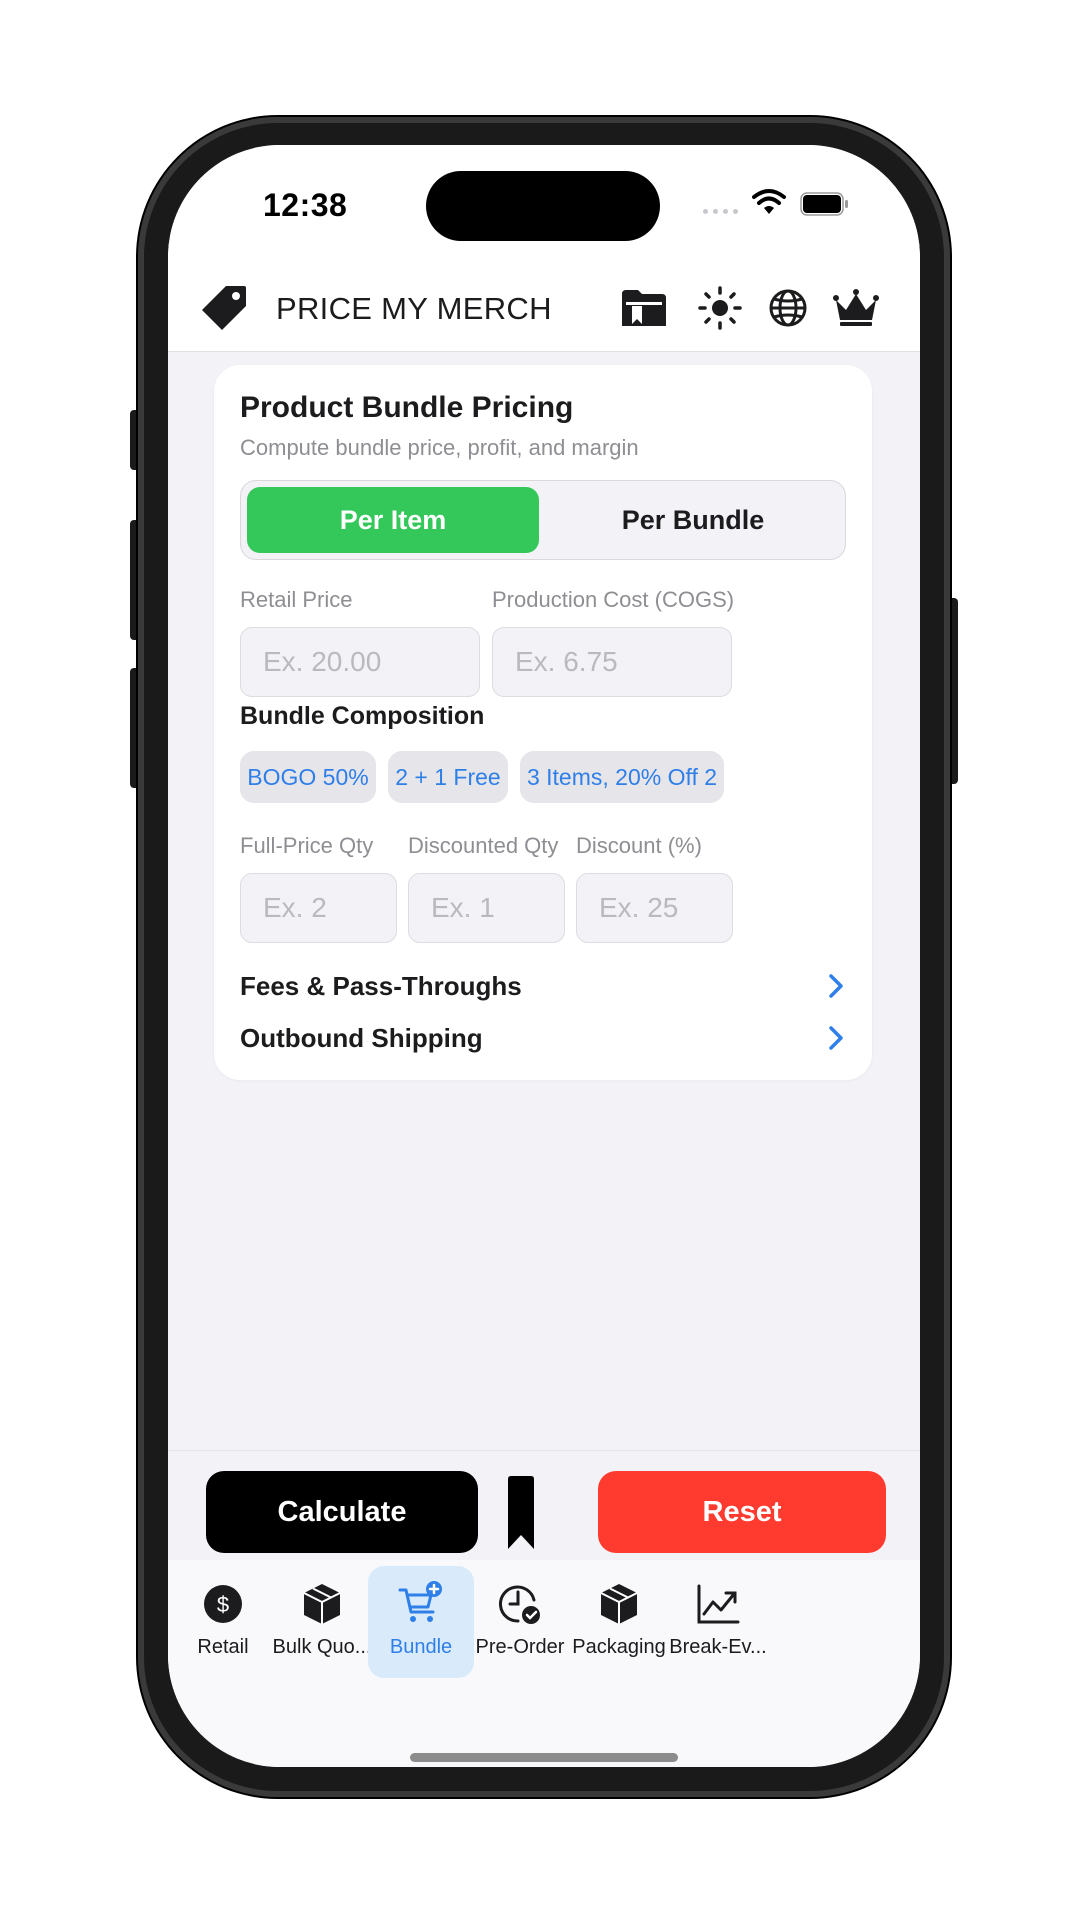 The height and width of the screenshot is (1920, 1080). What do you see at coordinates (544, 1505) in the screenshot?
I see `action-bar: Calculate Reset` at bounding box center [544, 1505].